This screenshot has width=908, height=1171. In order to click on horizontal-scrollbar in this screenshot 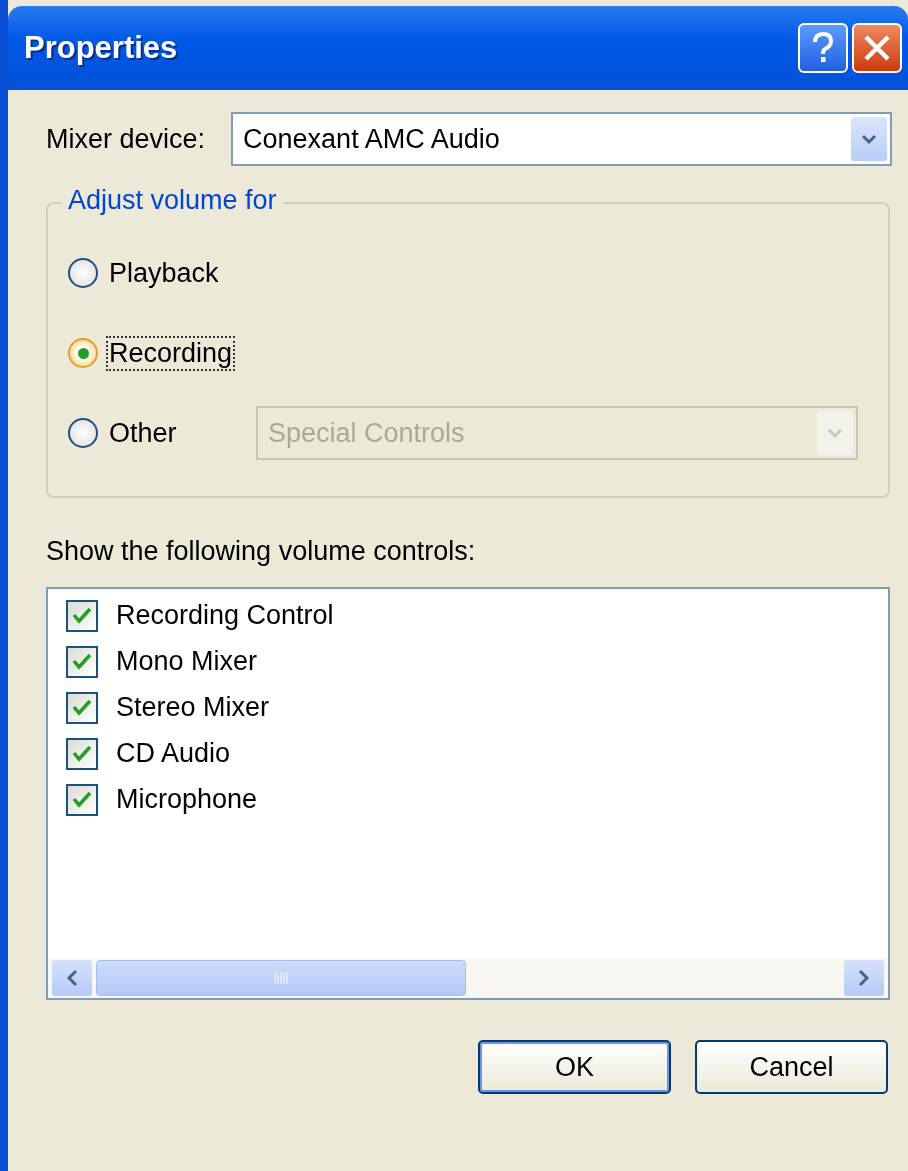, I will do `click(468, 978)`.